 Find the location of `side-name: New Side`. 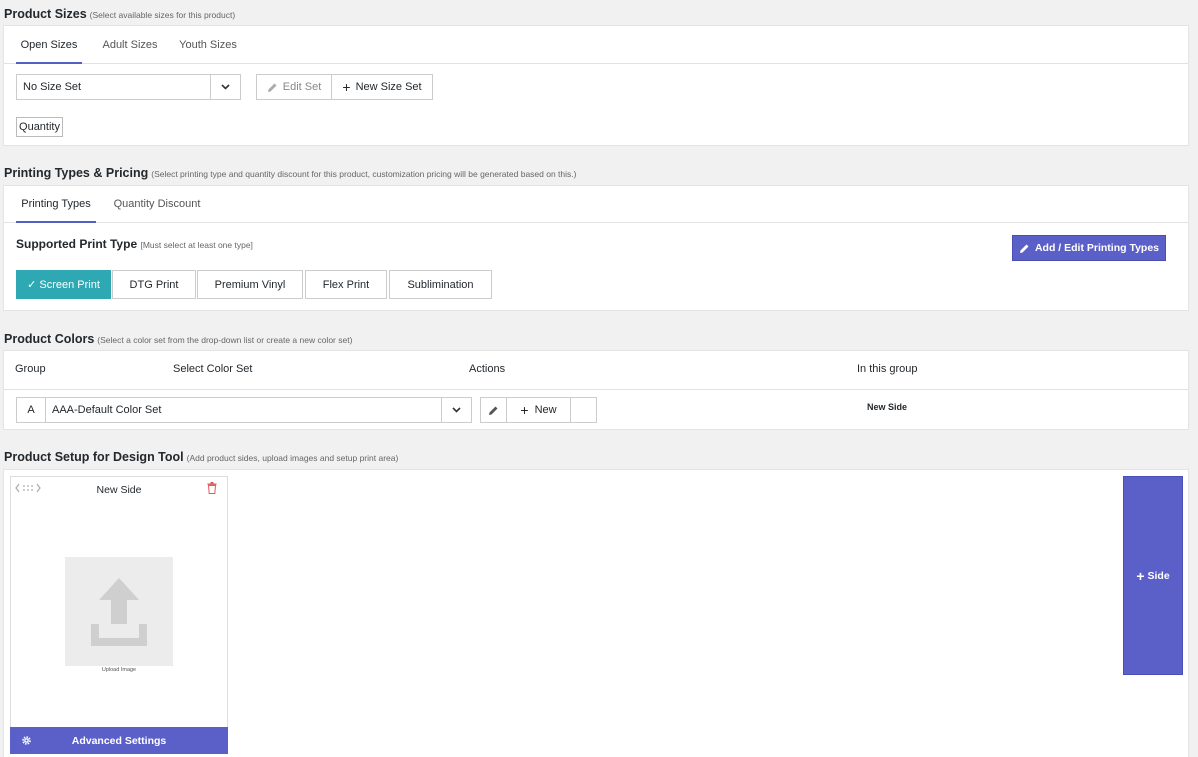

side-name: New Side is located at coordinates (119, 490).